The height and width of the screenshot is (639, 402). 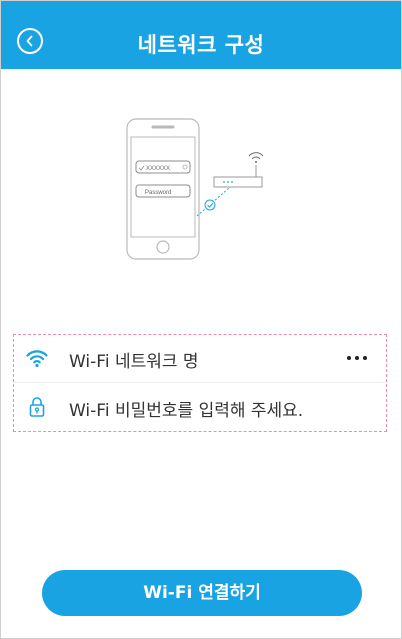 What do you see at coordinates (357, 358) in the screenshot?
I see `more-icon` at bounding box center [357, 358].